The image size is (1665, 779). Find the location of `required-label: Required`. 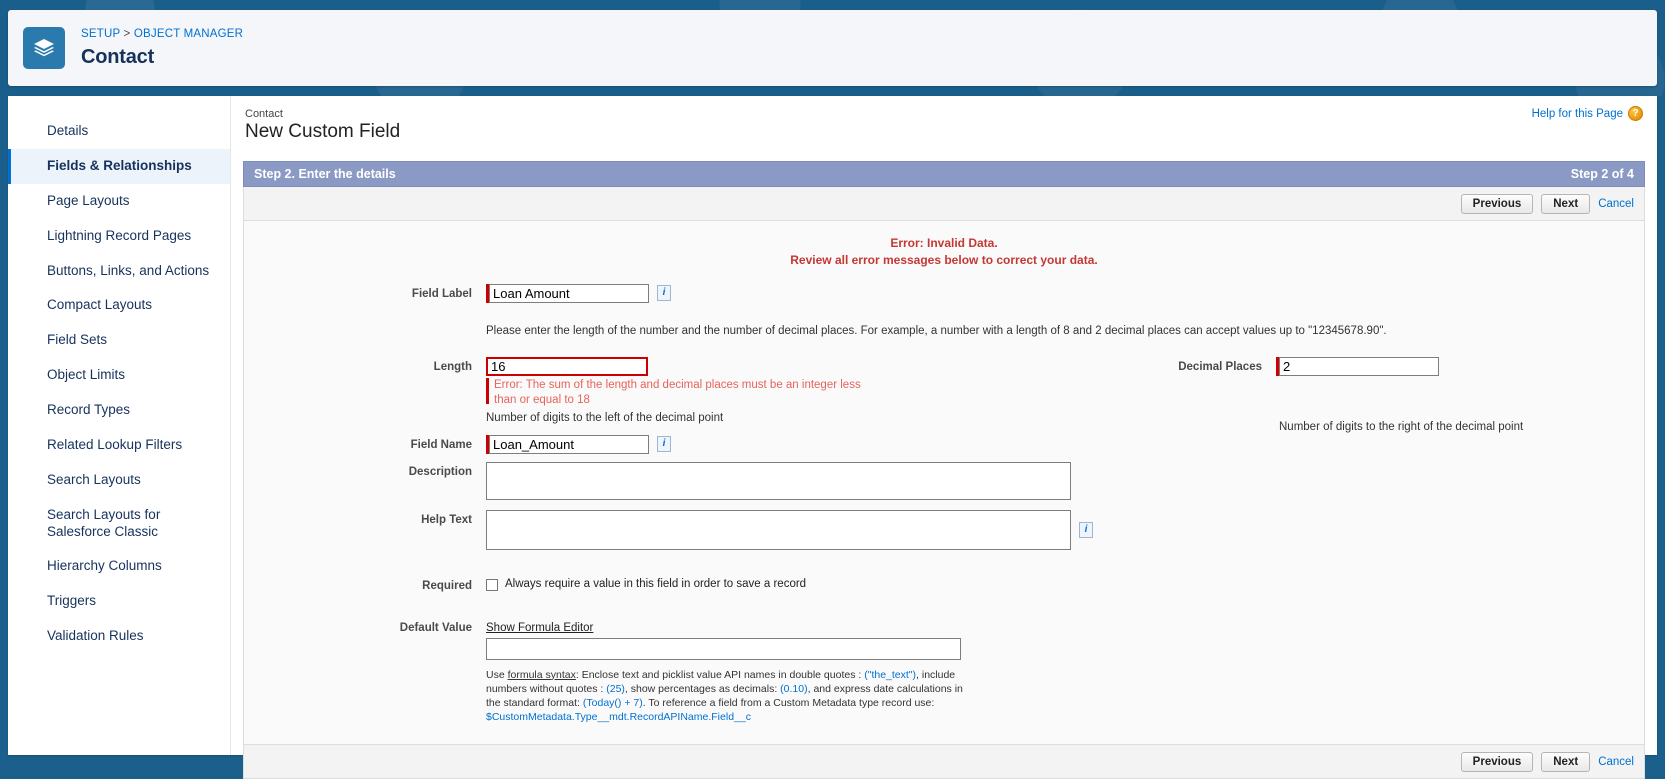

required-label: Required is located at coordinates (447, 585).